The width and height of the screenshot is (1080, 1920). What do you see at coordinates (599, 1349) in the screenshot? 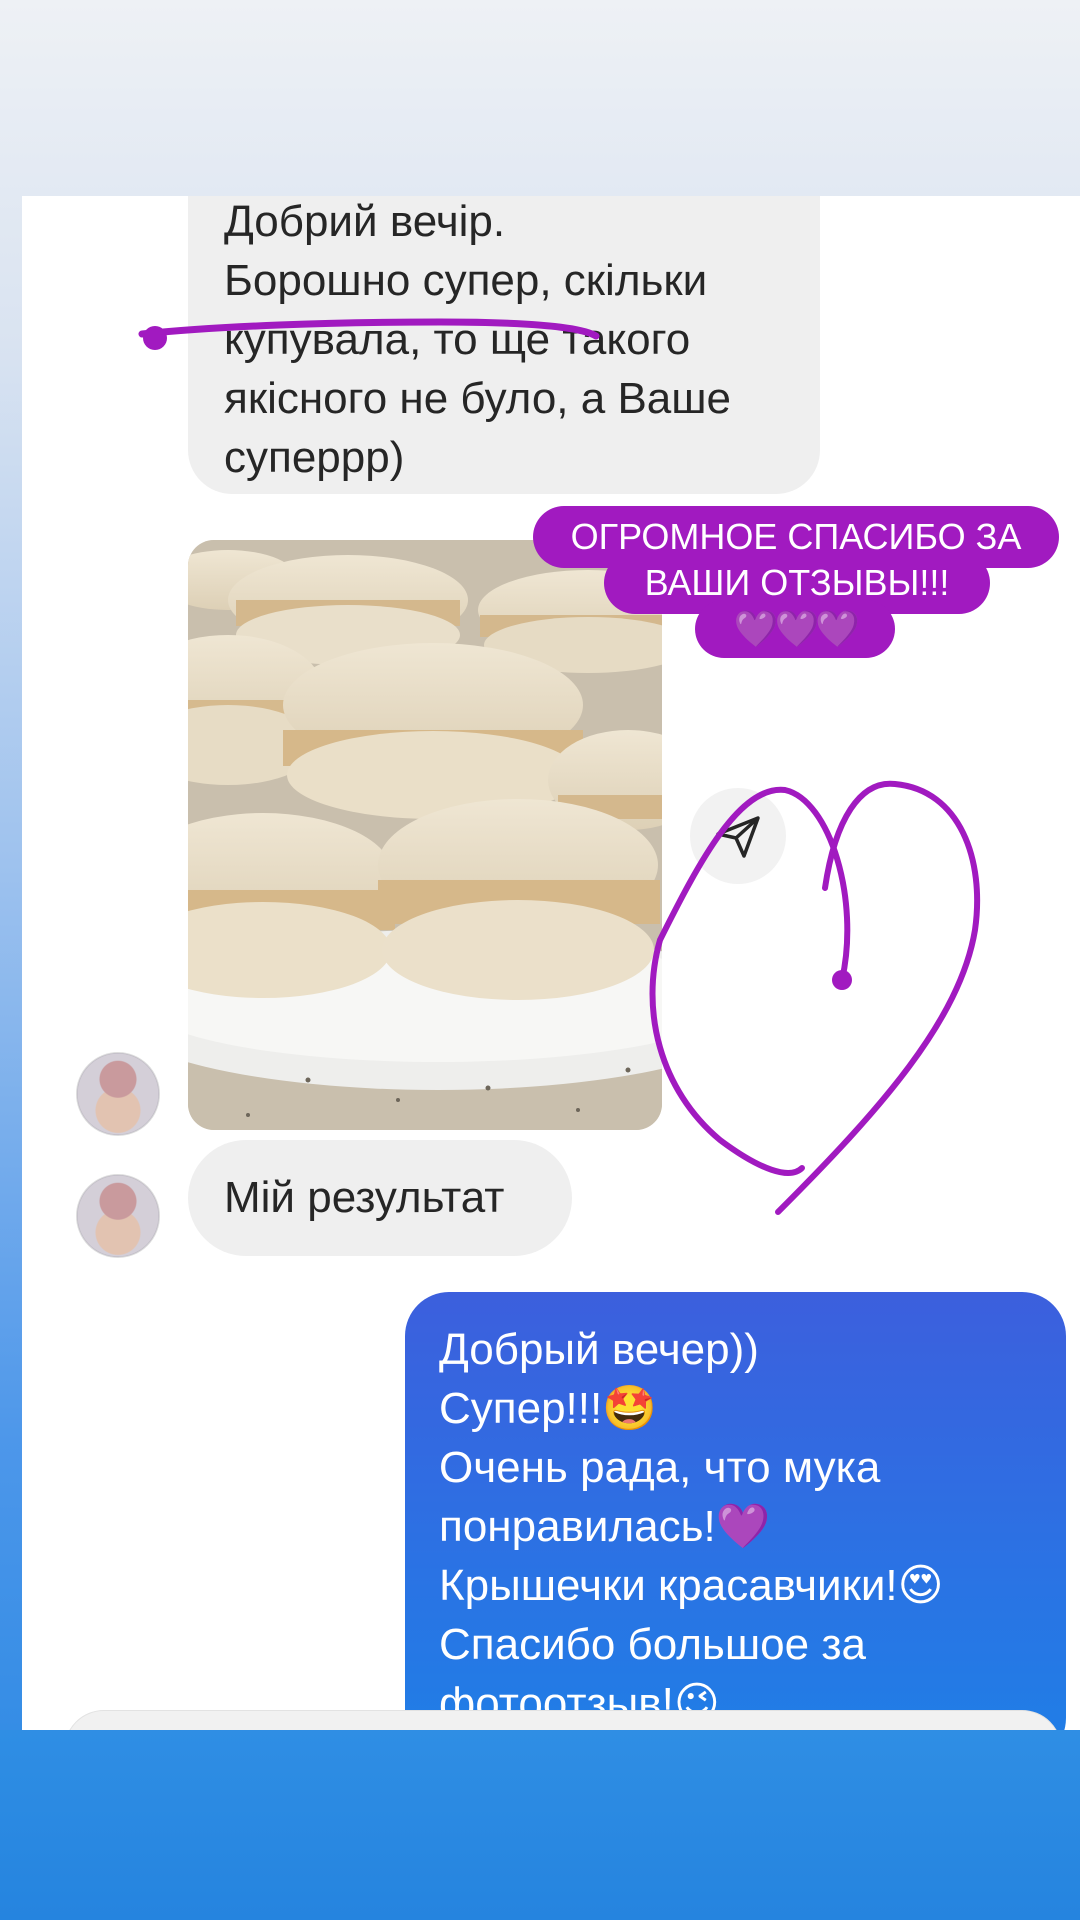
I see `message-line: Добрый вечер))` at bounding box center [599, 1349].